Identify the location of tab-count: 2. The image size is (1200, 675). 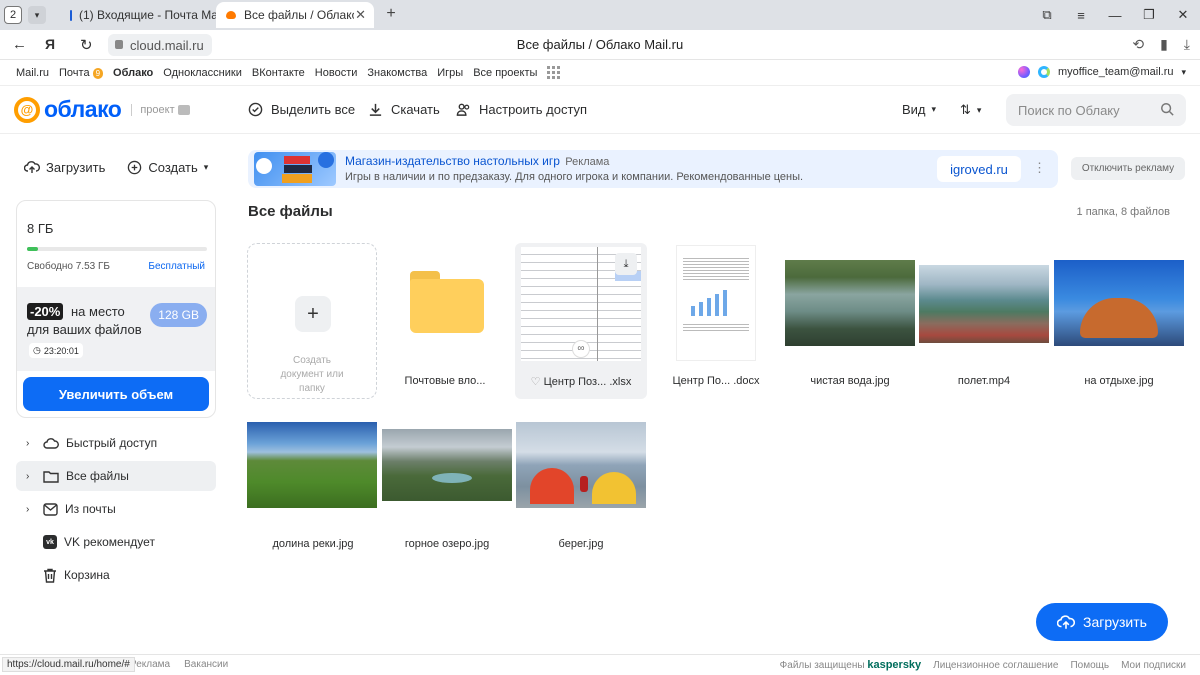
(13, 15).